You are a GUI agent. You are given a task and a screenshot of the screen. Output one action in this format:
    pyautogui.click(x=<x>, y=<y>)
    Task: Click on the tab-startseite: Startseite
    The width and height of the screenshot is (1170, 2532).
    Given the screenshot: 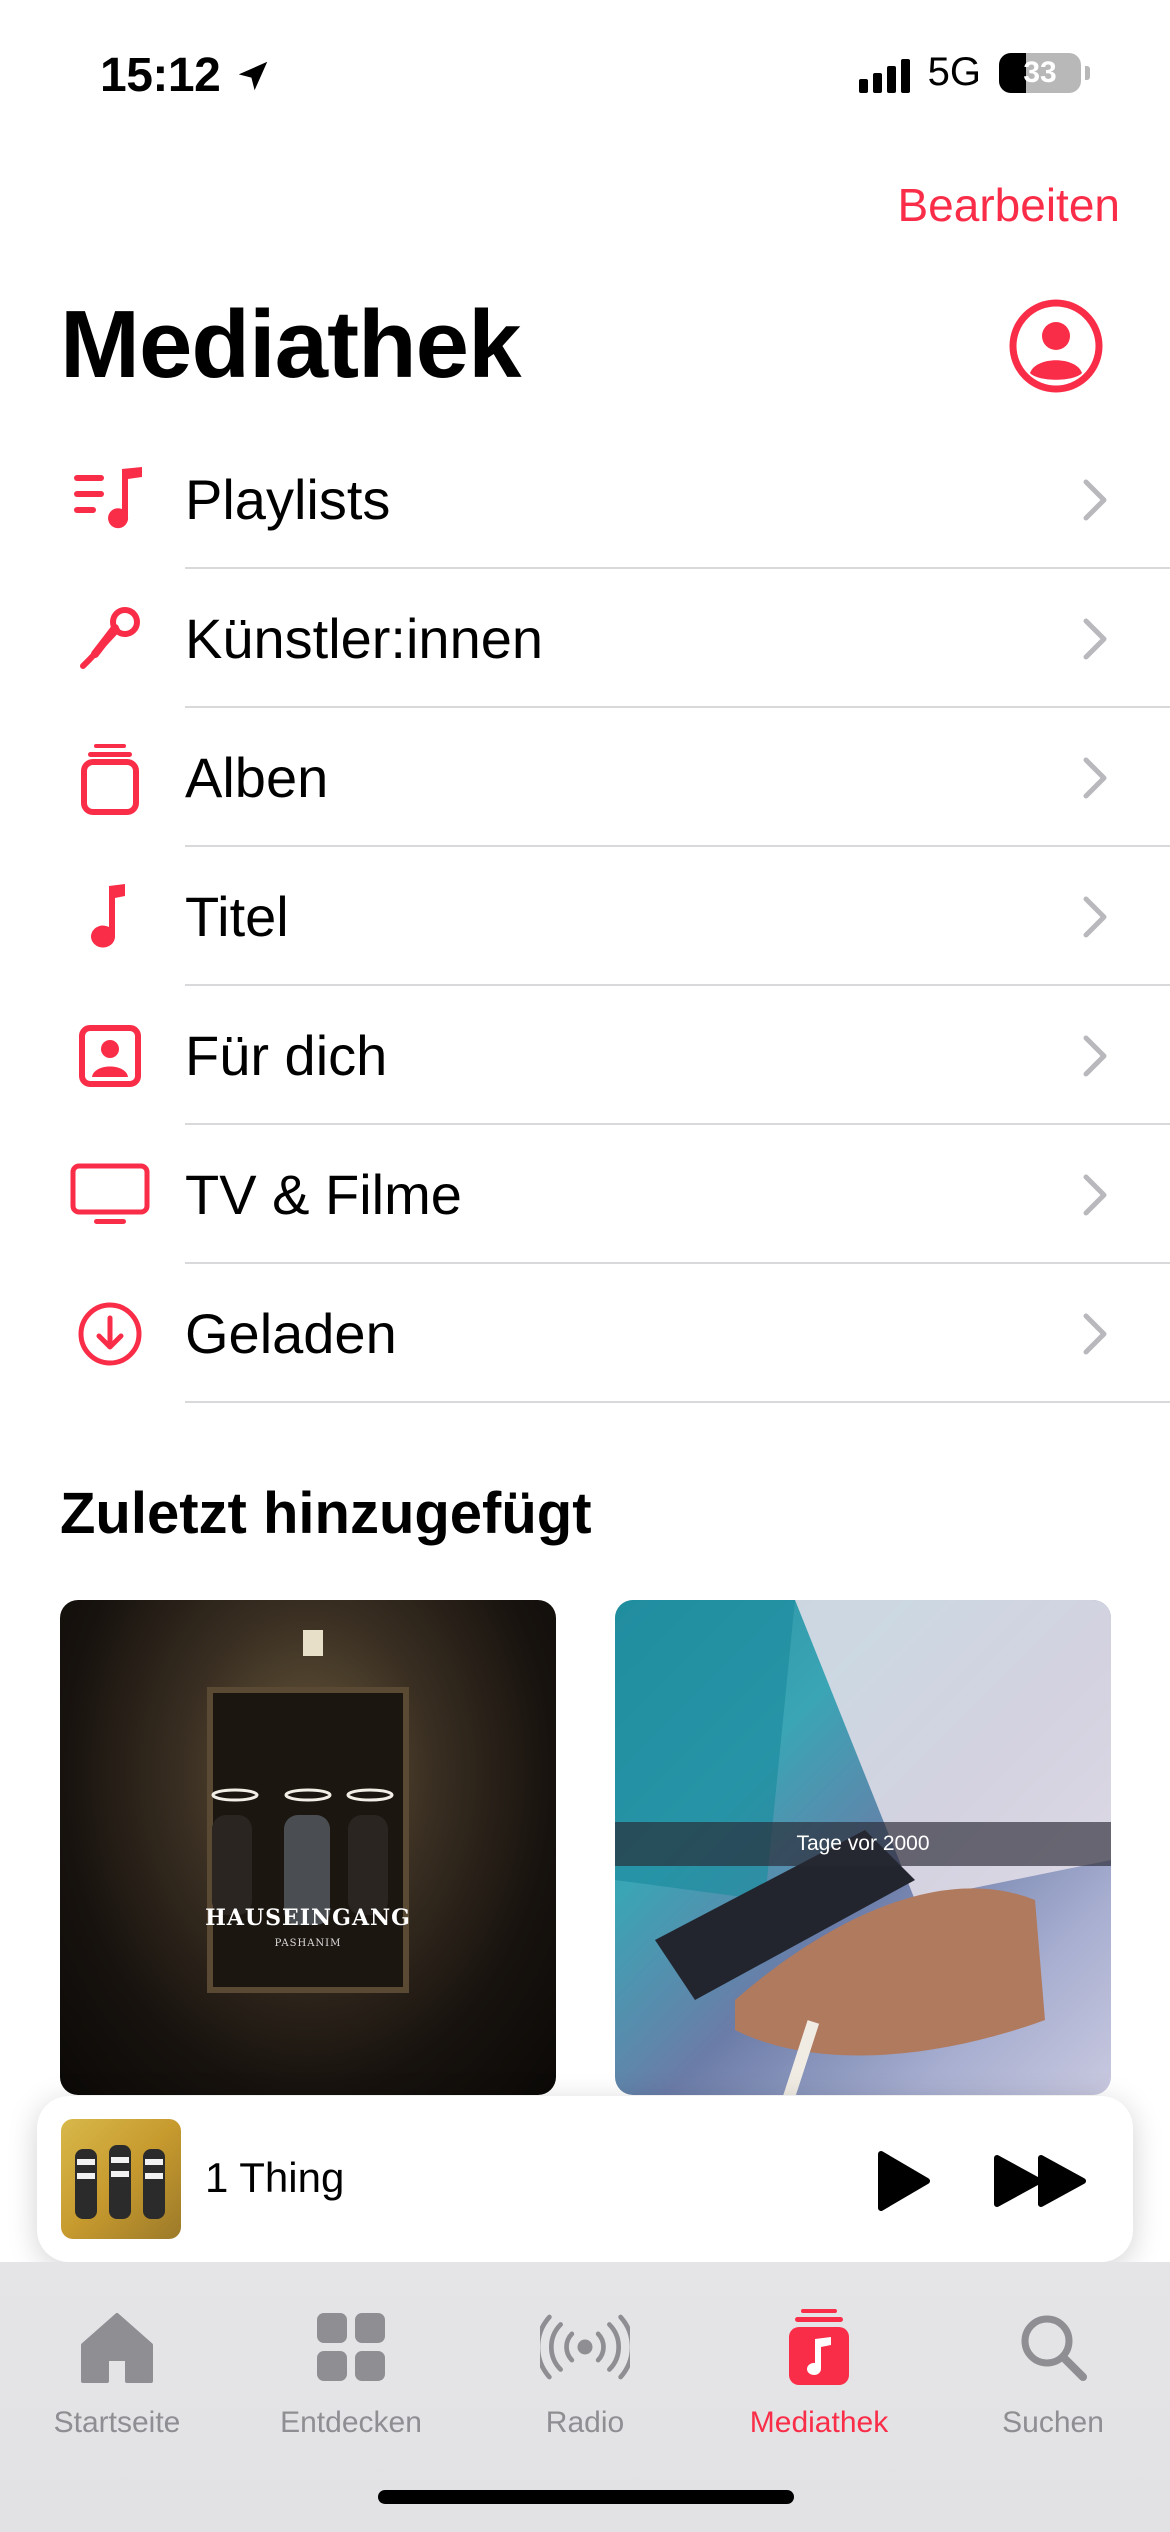 What is the action you would take?
    pyautogui.click(x=117, y=2371)
    